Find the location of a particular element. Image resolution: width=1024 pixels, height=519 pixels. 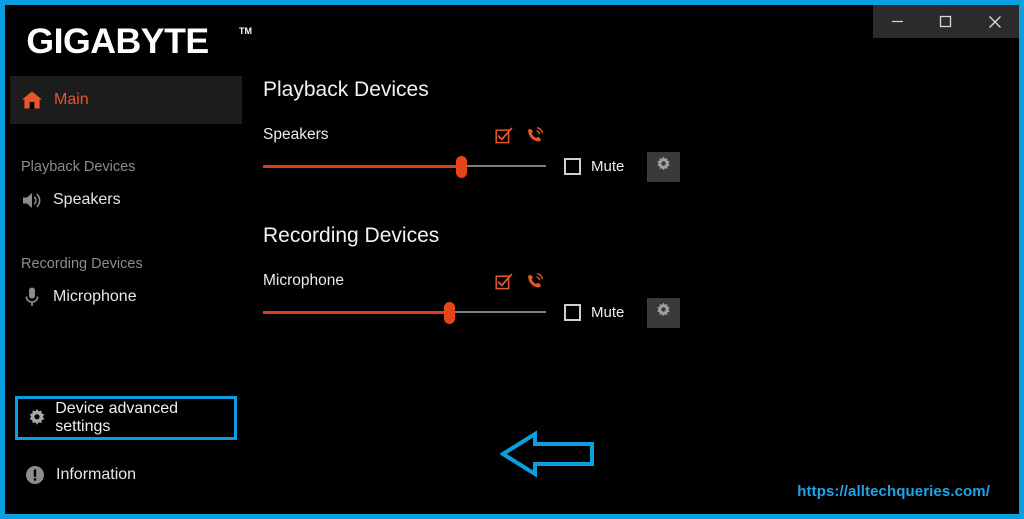

left-arrow-annotation is located at coordinates (547, 454).